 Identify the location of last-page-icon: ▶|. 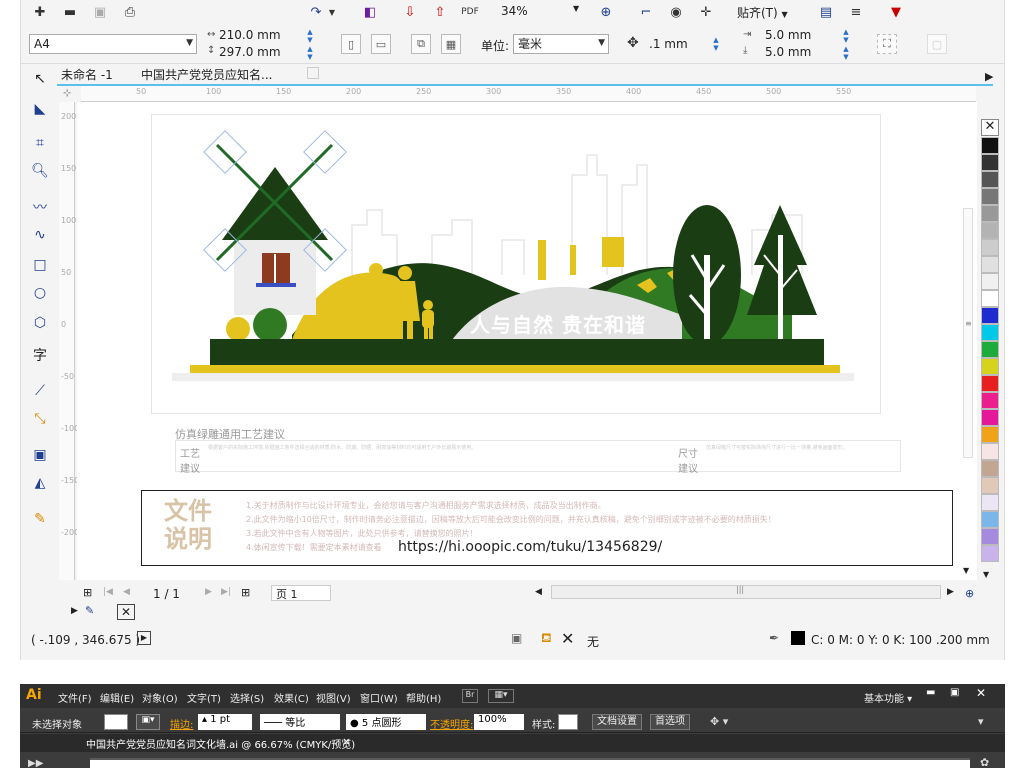
(226, 592).